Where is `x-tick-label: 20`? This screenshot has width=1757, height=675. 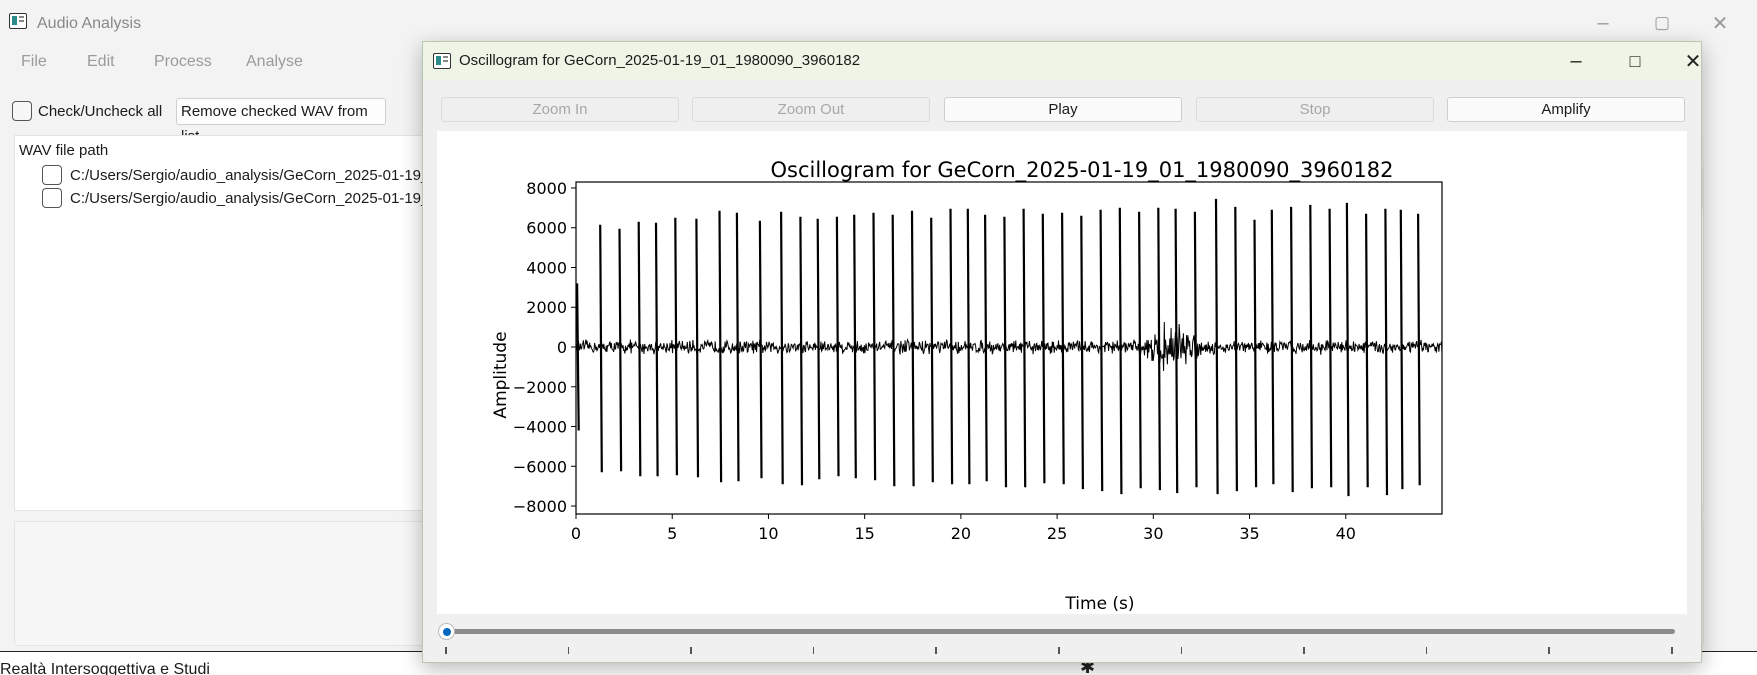 x-tick-label: 20 is located at coordinates (961, 533).